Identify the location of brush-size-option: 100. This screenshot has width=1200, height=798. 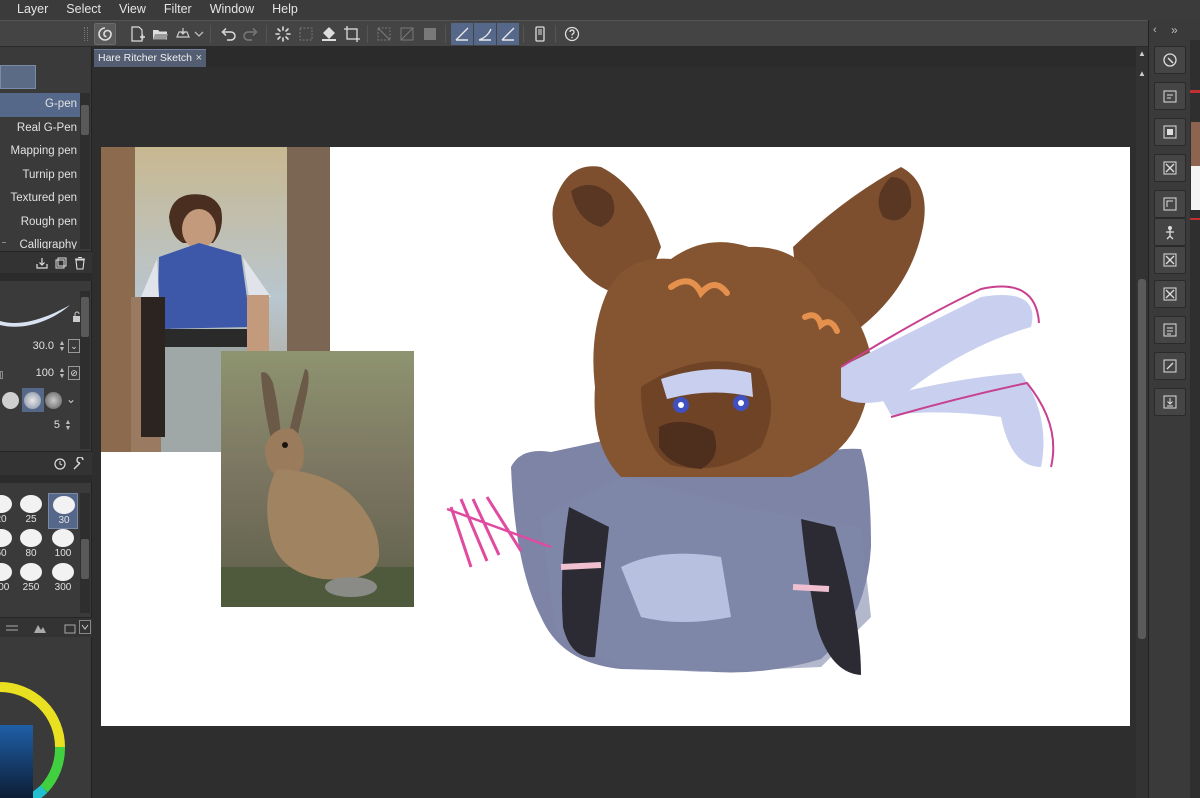
(63, 545).